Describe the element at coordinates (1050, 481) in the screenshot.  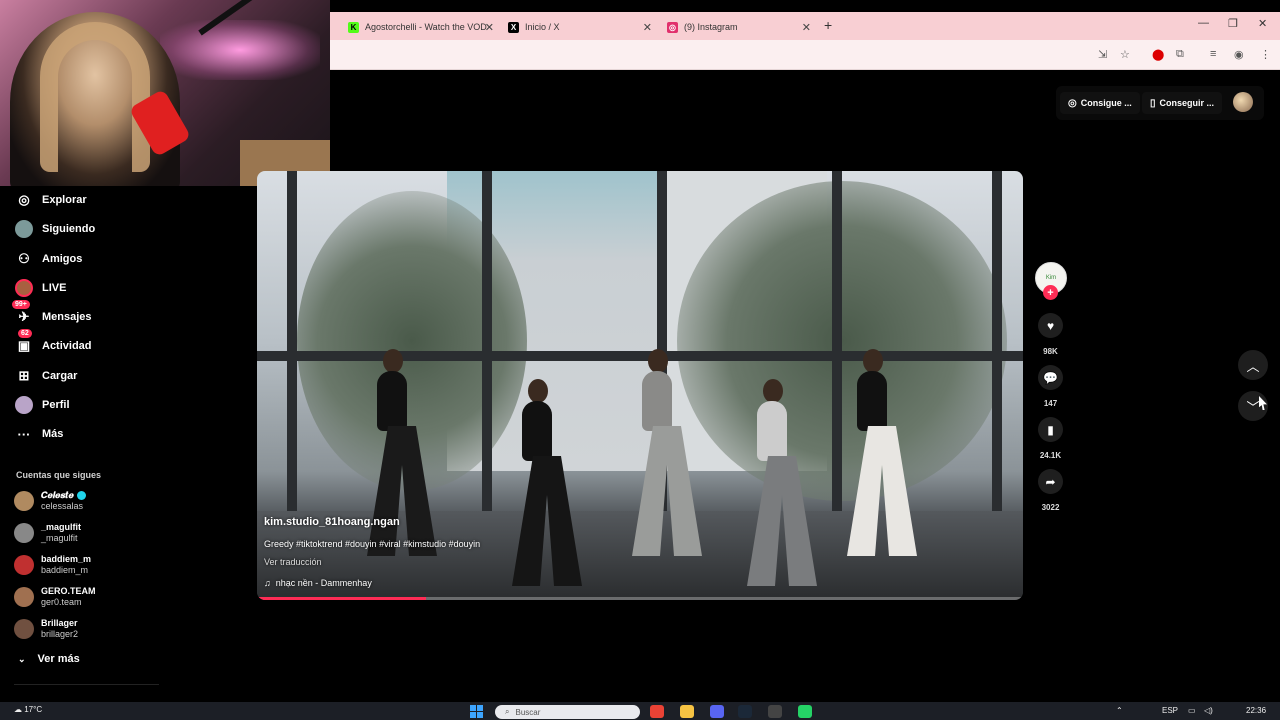
I see `share-button: ➦` at that location.